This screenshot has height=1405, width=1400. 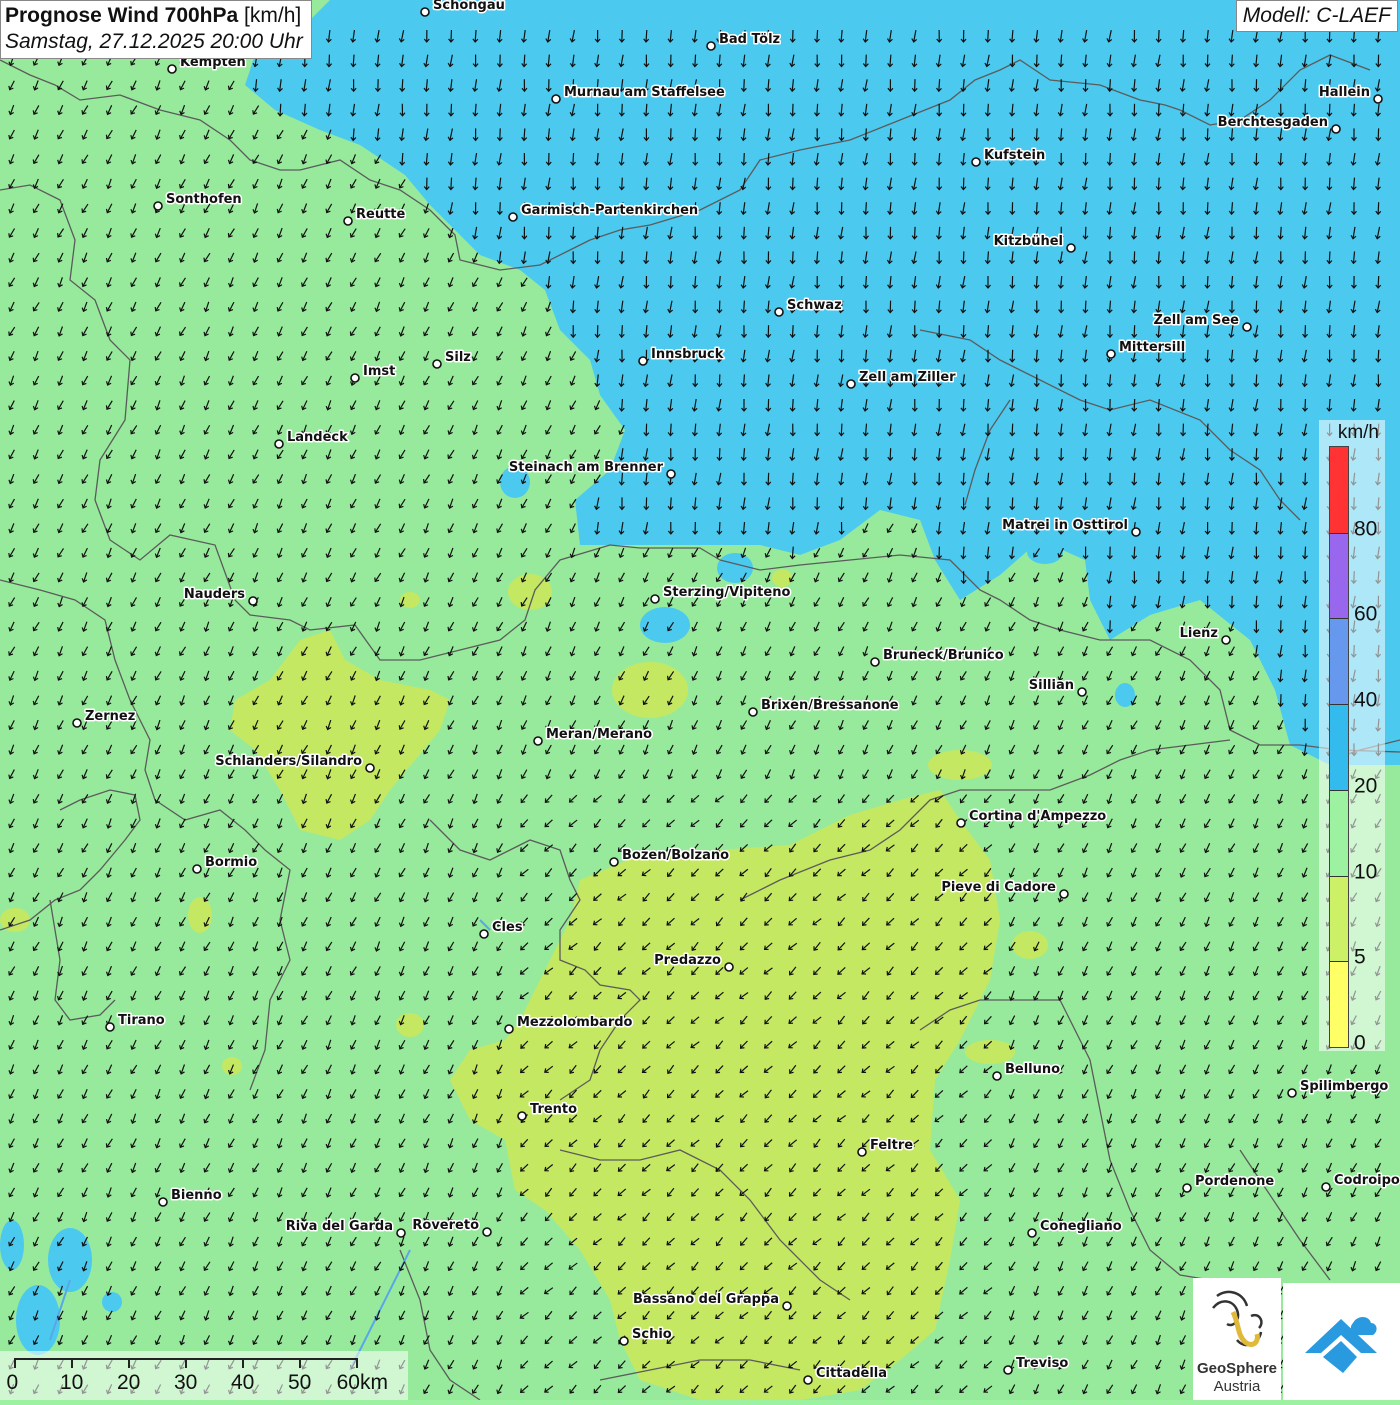 What do you see at coordinates (204, 1375) in the screenshot?
I see `distance-scale-bar: 0102030405060km` at bounding box center [204, 1375].